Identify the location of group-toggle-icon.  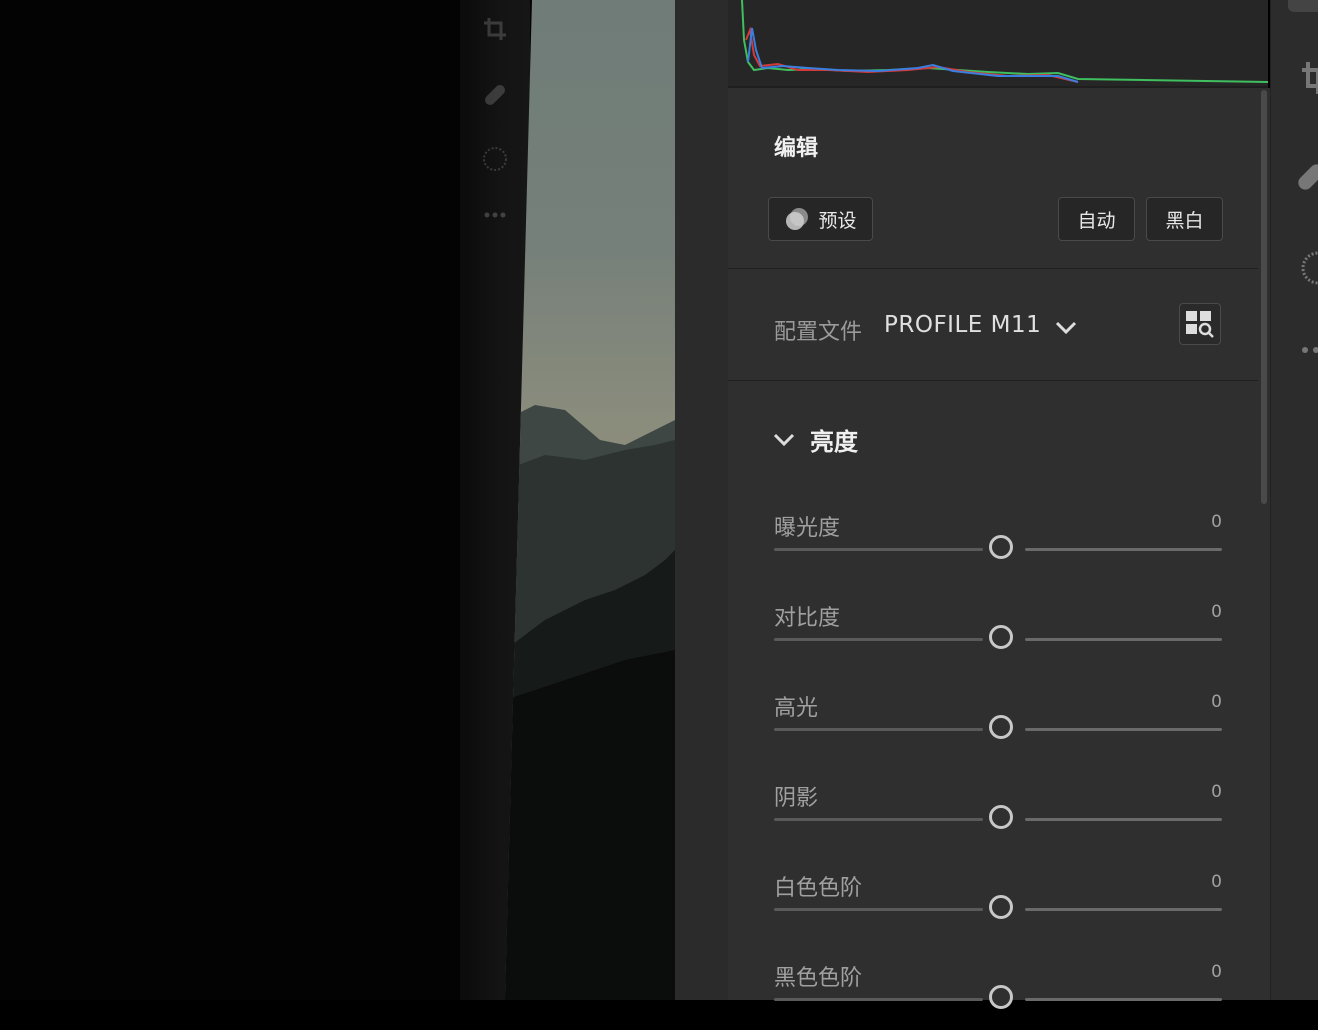
(784, 440).